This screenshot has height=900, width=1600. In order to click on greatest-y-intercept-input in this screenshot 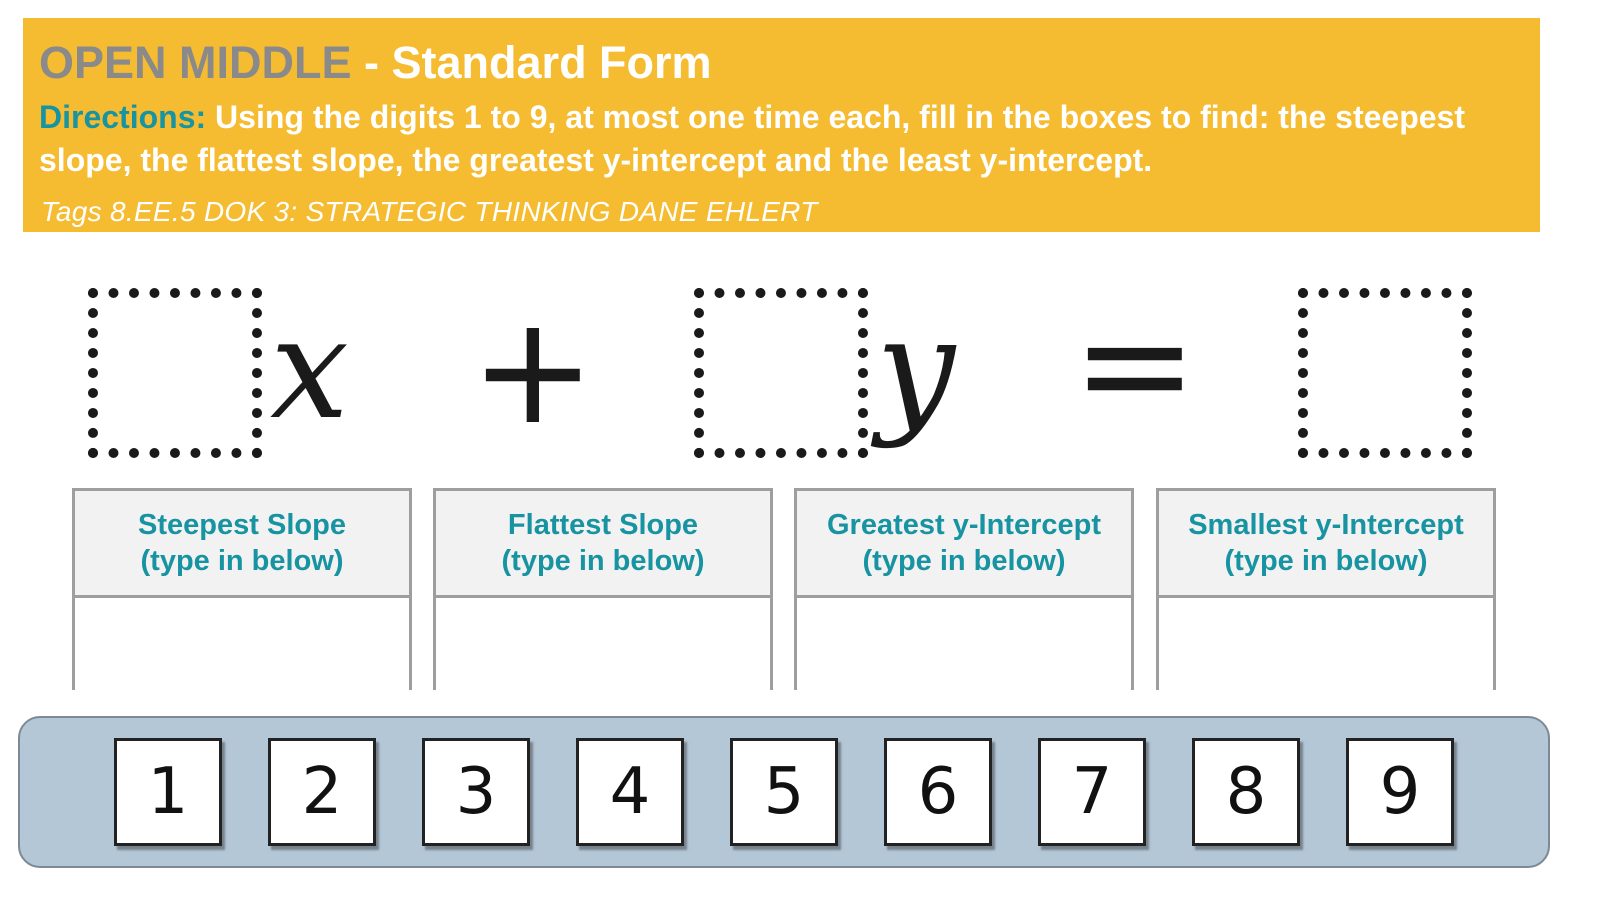, I will do `click(964, 644)`.